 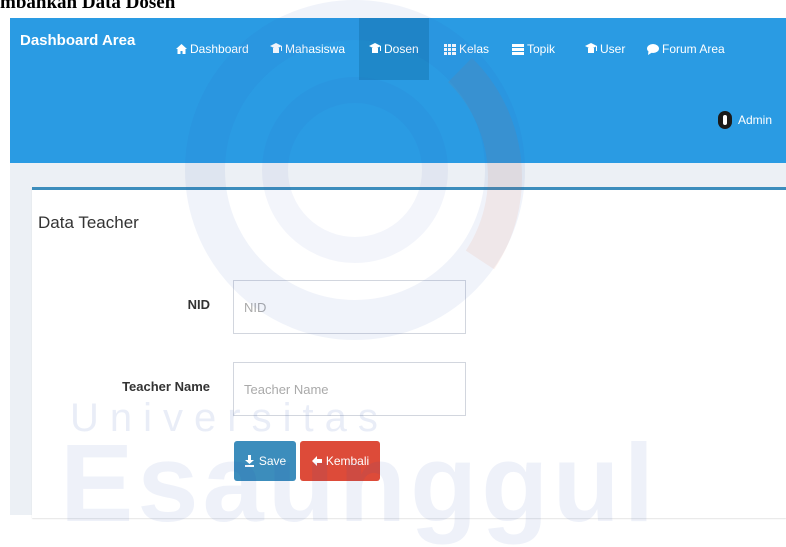 I want to click on nav-label-mahasiswa: Mahasiswa, so click(x=315, y=49).